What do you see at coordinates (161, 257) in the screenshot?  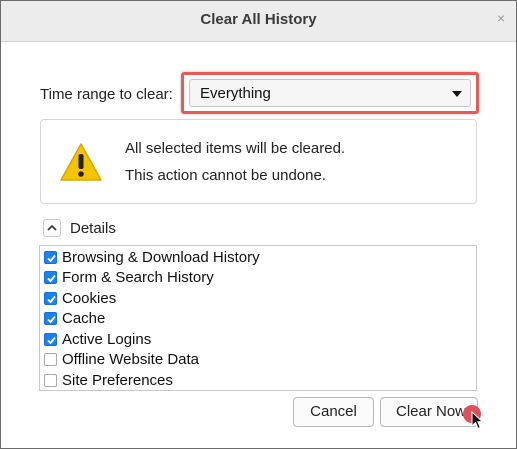 I see `list-item-label: Browsing & Download History` at bounding box center [161, 257].